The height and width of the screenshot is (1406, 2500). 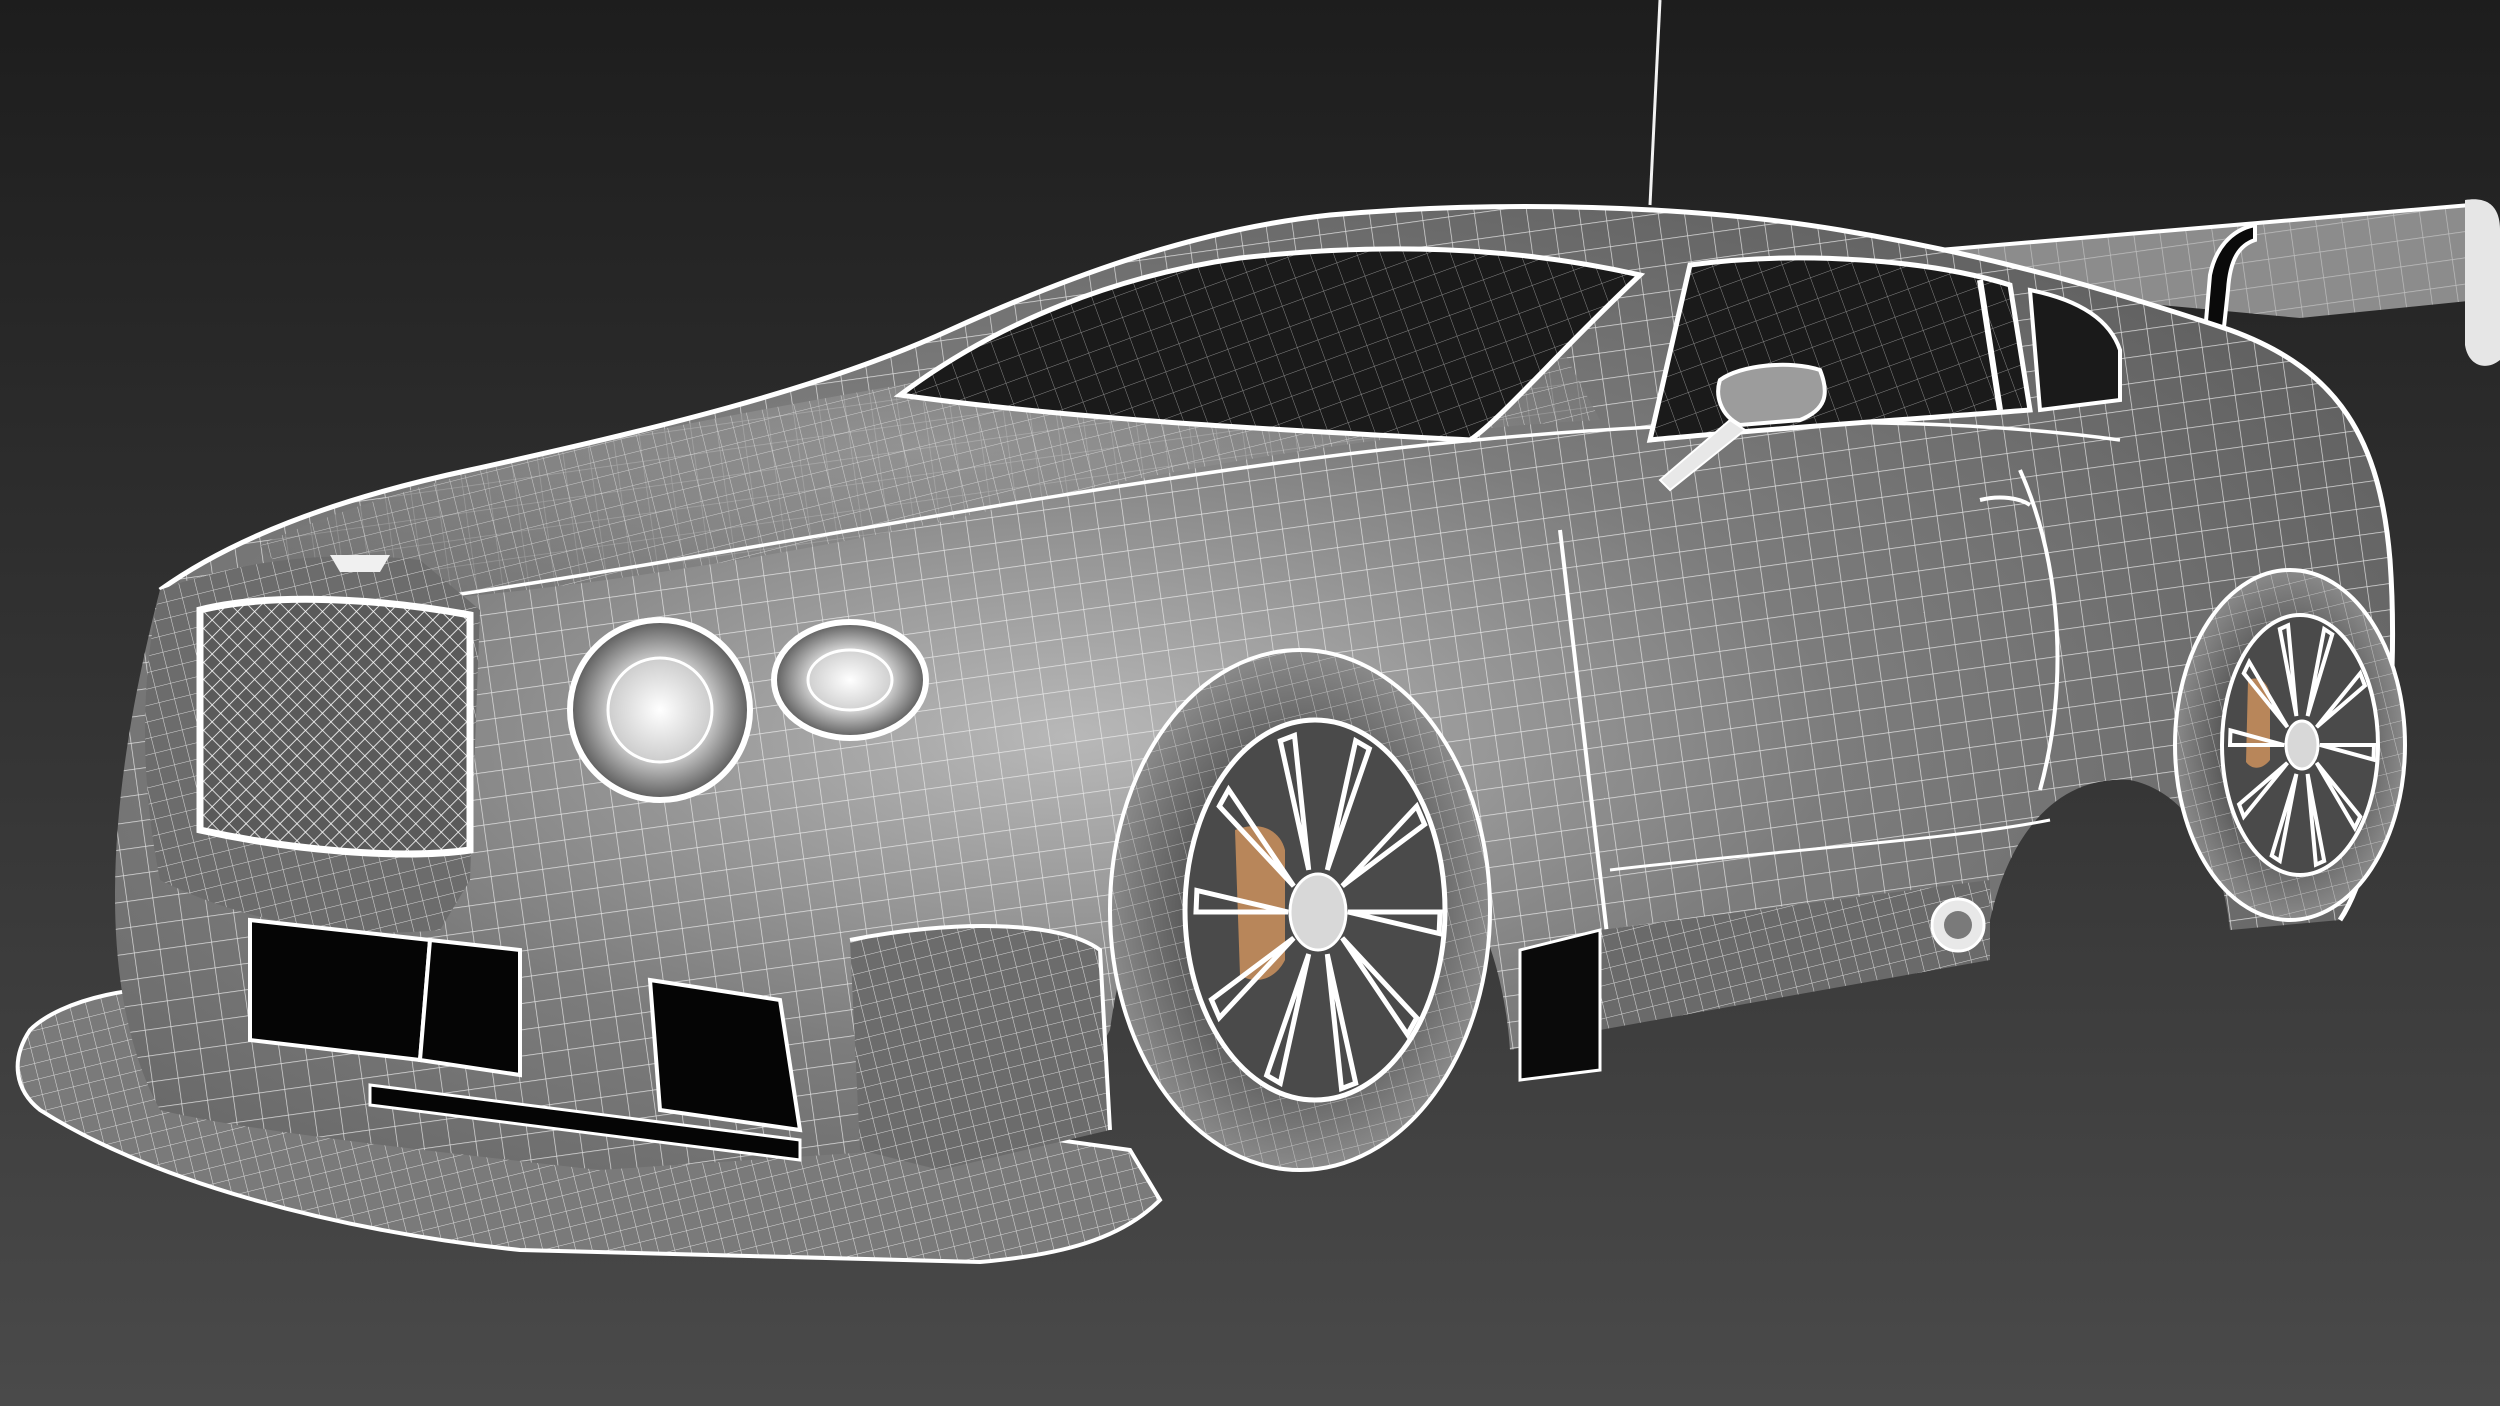 What do you see at coordinates (2290, 745) in the screenshot?
I see `rear-wheel` at bounding box center [2290, 745].